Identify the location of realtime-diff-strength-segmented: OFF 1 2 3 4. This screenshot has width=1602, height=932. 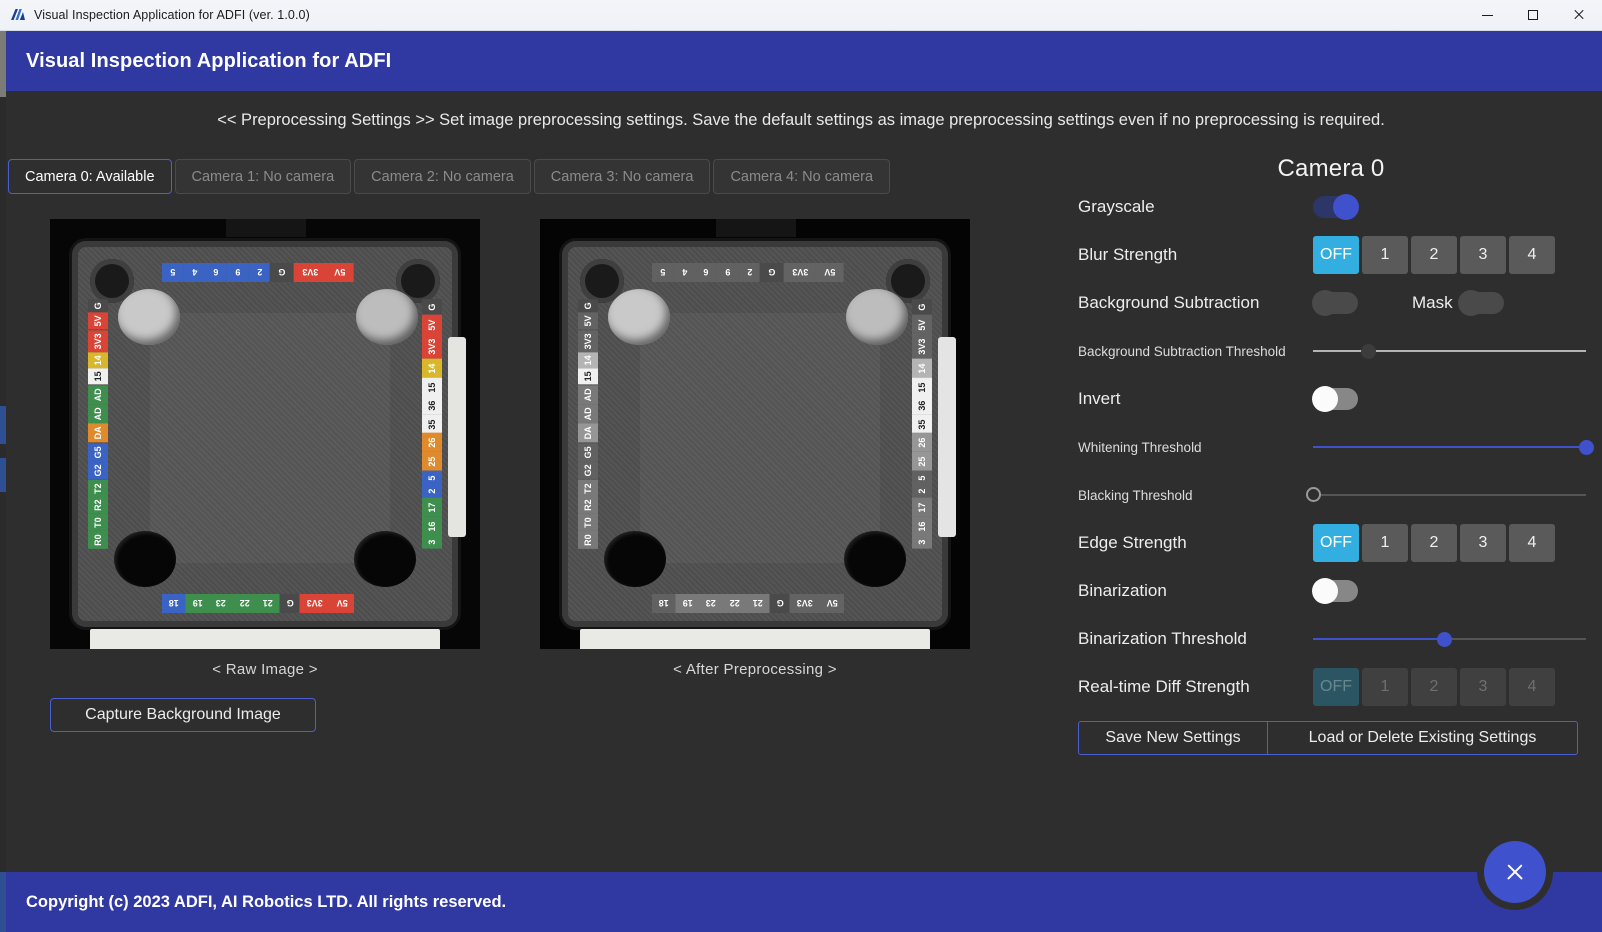
(1434, 687).